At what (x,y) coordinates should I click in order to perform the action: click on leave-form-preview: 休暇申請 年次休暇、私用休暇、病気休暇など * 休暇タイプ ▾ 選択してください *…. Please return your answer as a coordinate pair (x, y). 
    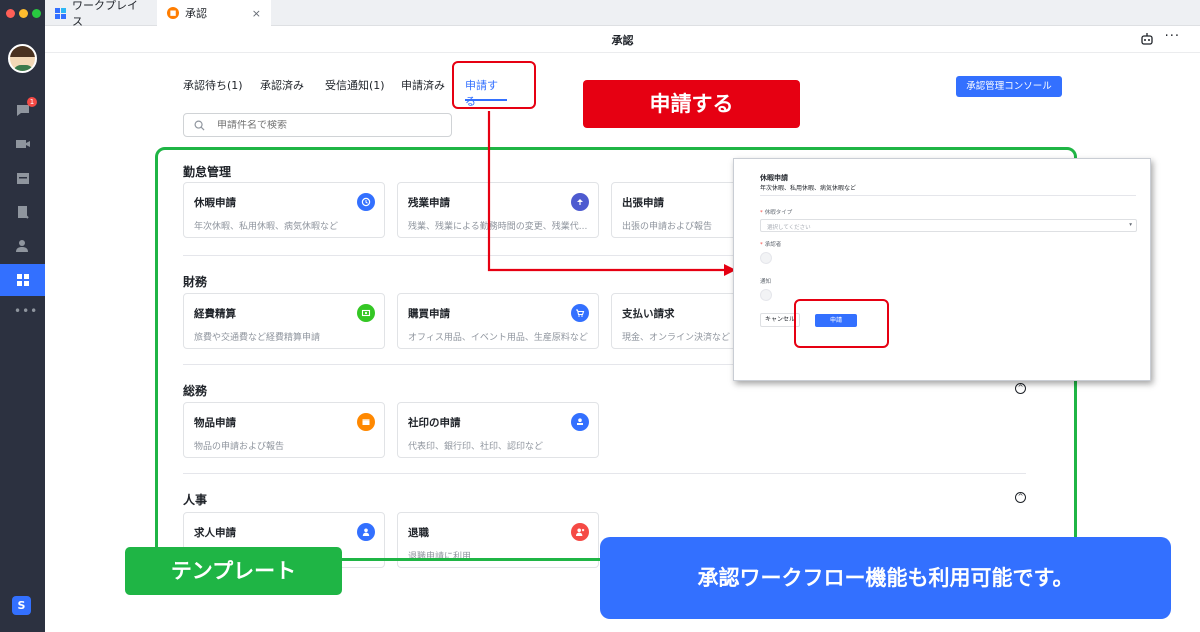
    Looking at the image, I should click on (942, 269).